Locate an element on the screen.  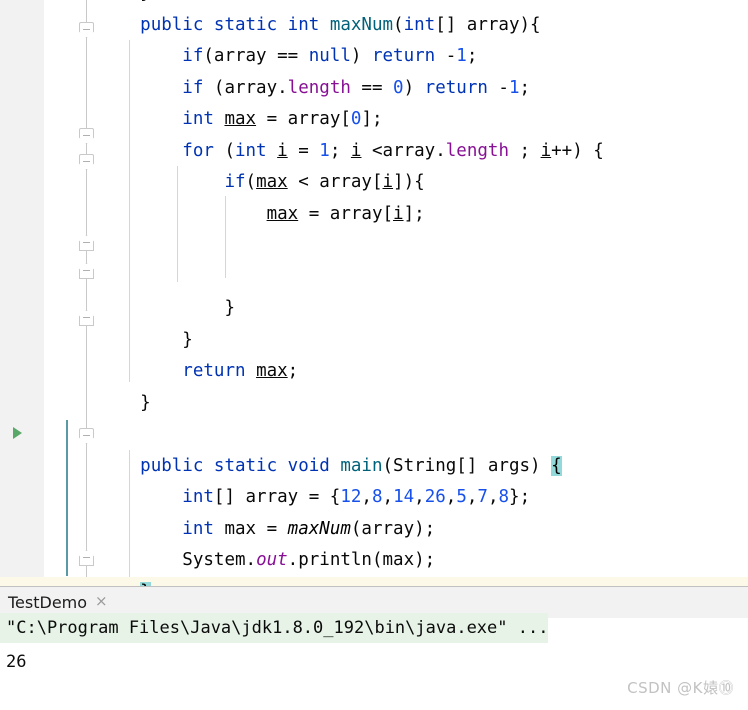
code-line: if(array == null) return -1; is located at coordinates (374, 57).